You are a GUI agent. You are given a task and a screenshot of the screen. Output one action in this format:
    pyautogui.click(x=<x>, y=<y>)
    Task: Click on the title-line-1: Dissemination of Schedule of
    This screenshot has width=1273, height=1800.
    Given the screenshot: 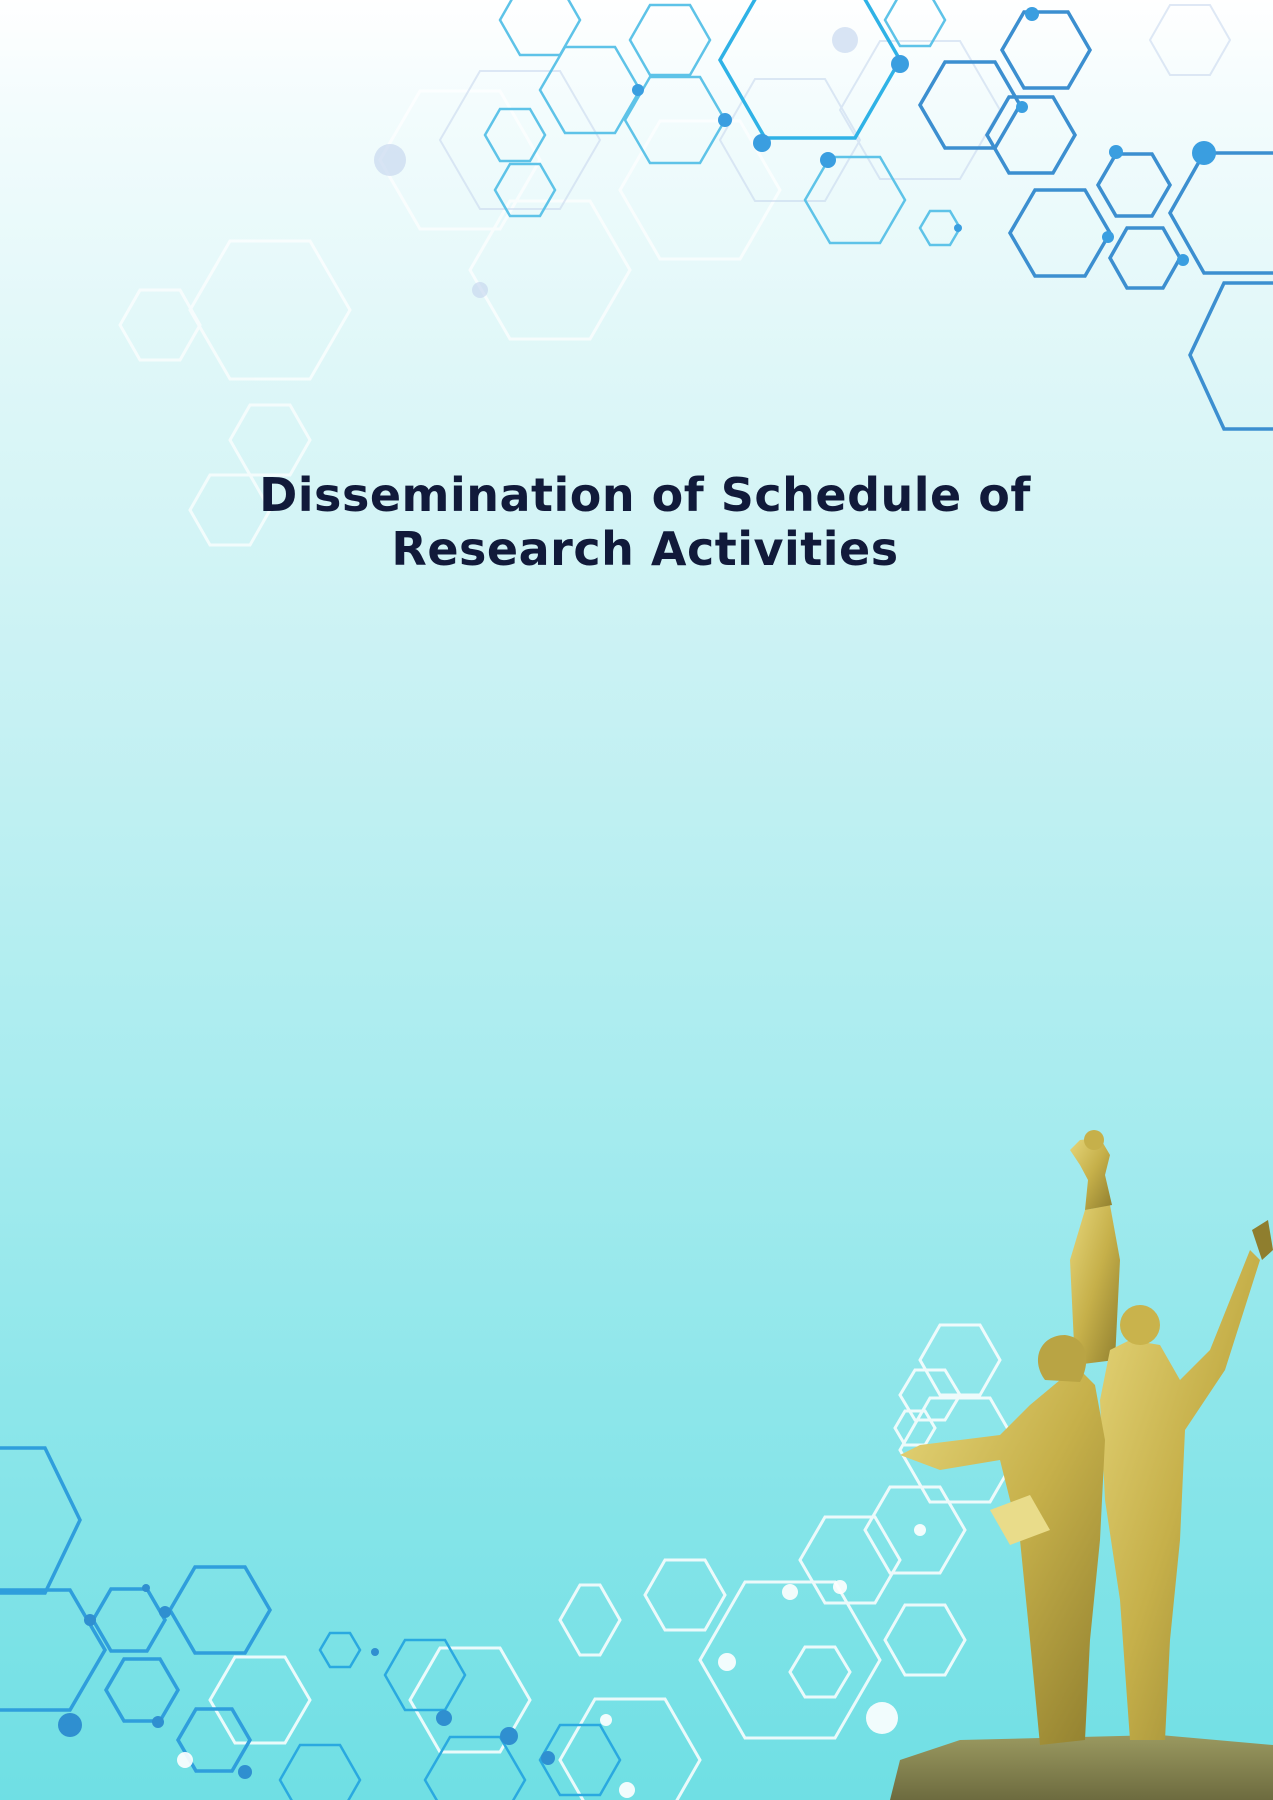 What is the action you would take?
    pyautogui.click(x=645, y=495)
    